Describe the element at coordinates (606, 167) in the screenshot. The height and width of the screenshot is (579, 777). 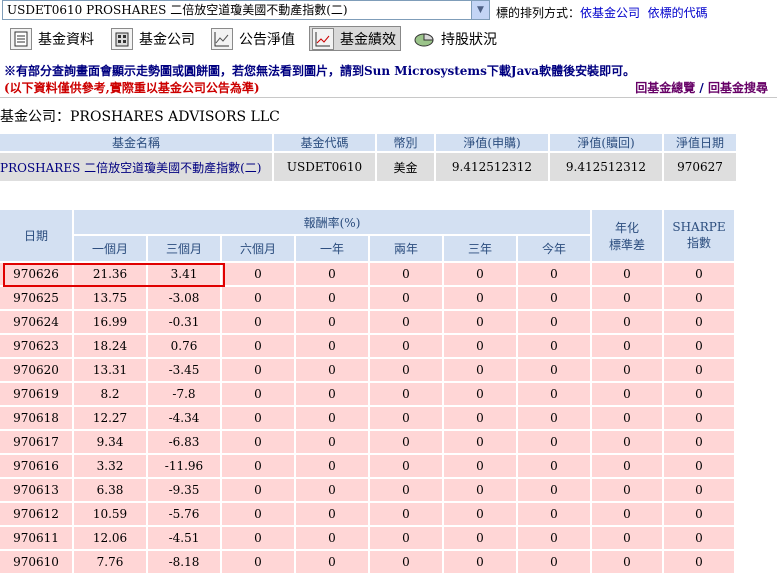
I see `info-nav-redeem: 9.412512312` at that location.